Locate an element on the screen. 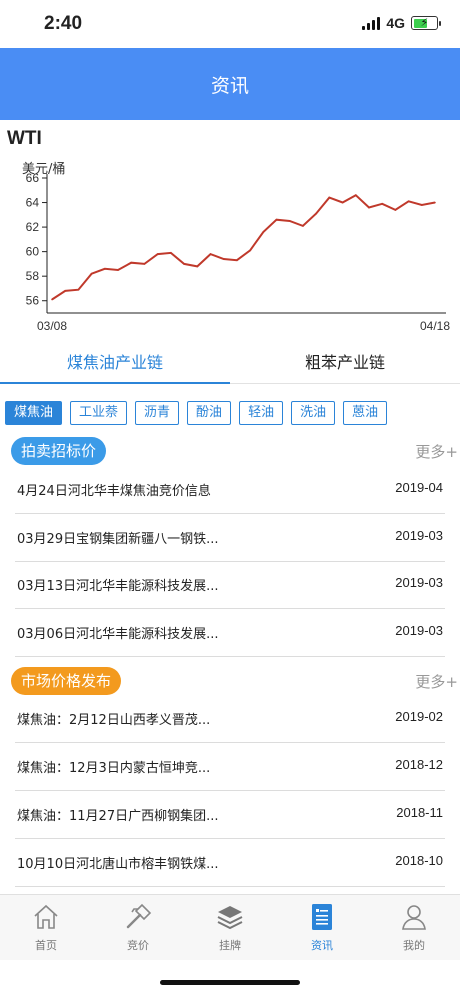  battery-icon: ⚡ is located at coordinates (426, 23).